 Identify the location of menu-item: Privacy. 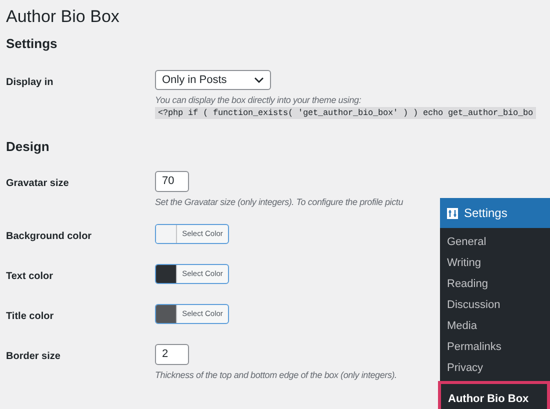
(495, 368).